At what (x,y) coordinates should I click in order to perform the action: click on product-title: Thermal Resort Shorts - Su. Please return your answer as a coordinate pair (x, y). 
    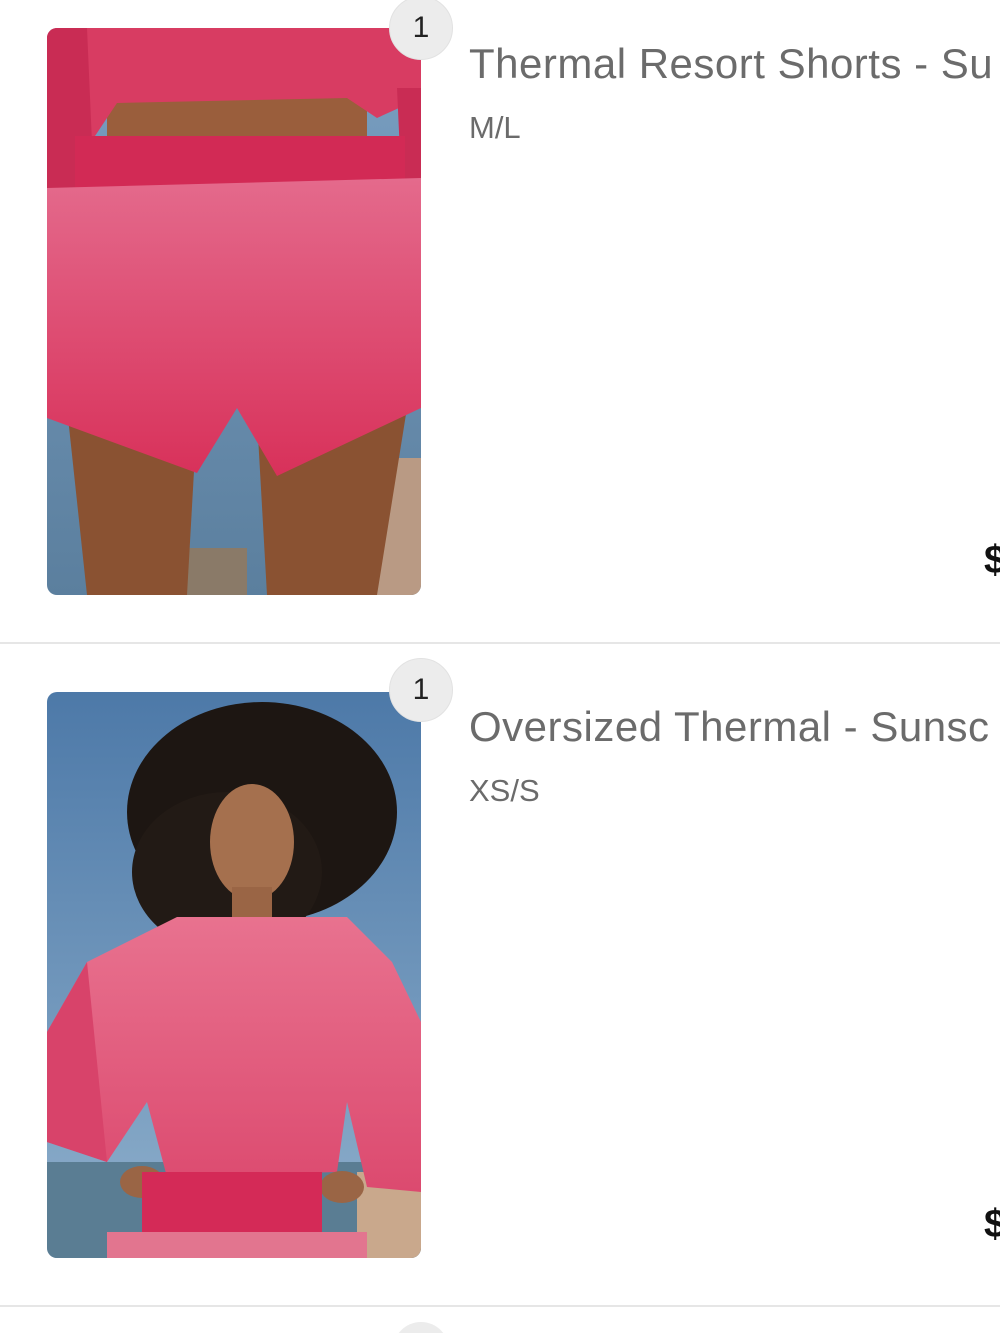
    Looking at the image, I should click on (731, 64).